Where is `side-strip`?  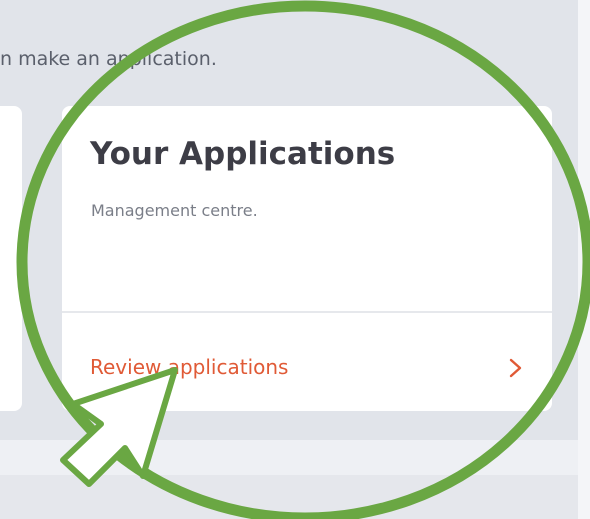
side-strip is located at coordinates (584, 259).